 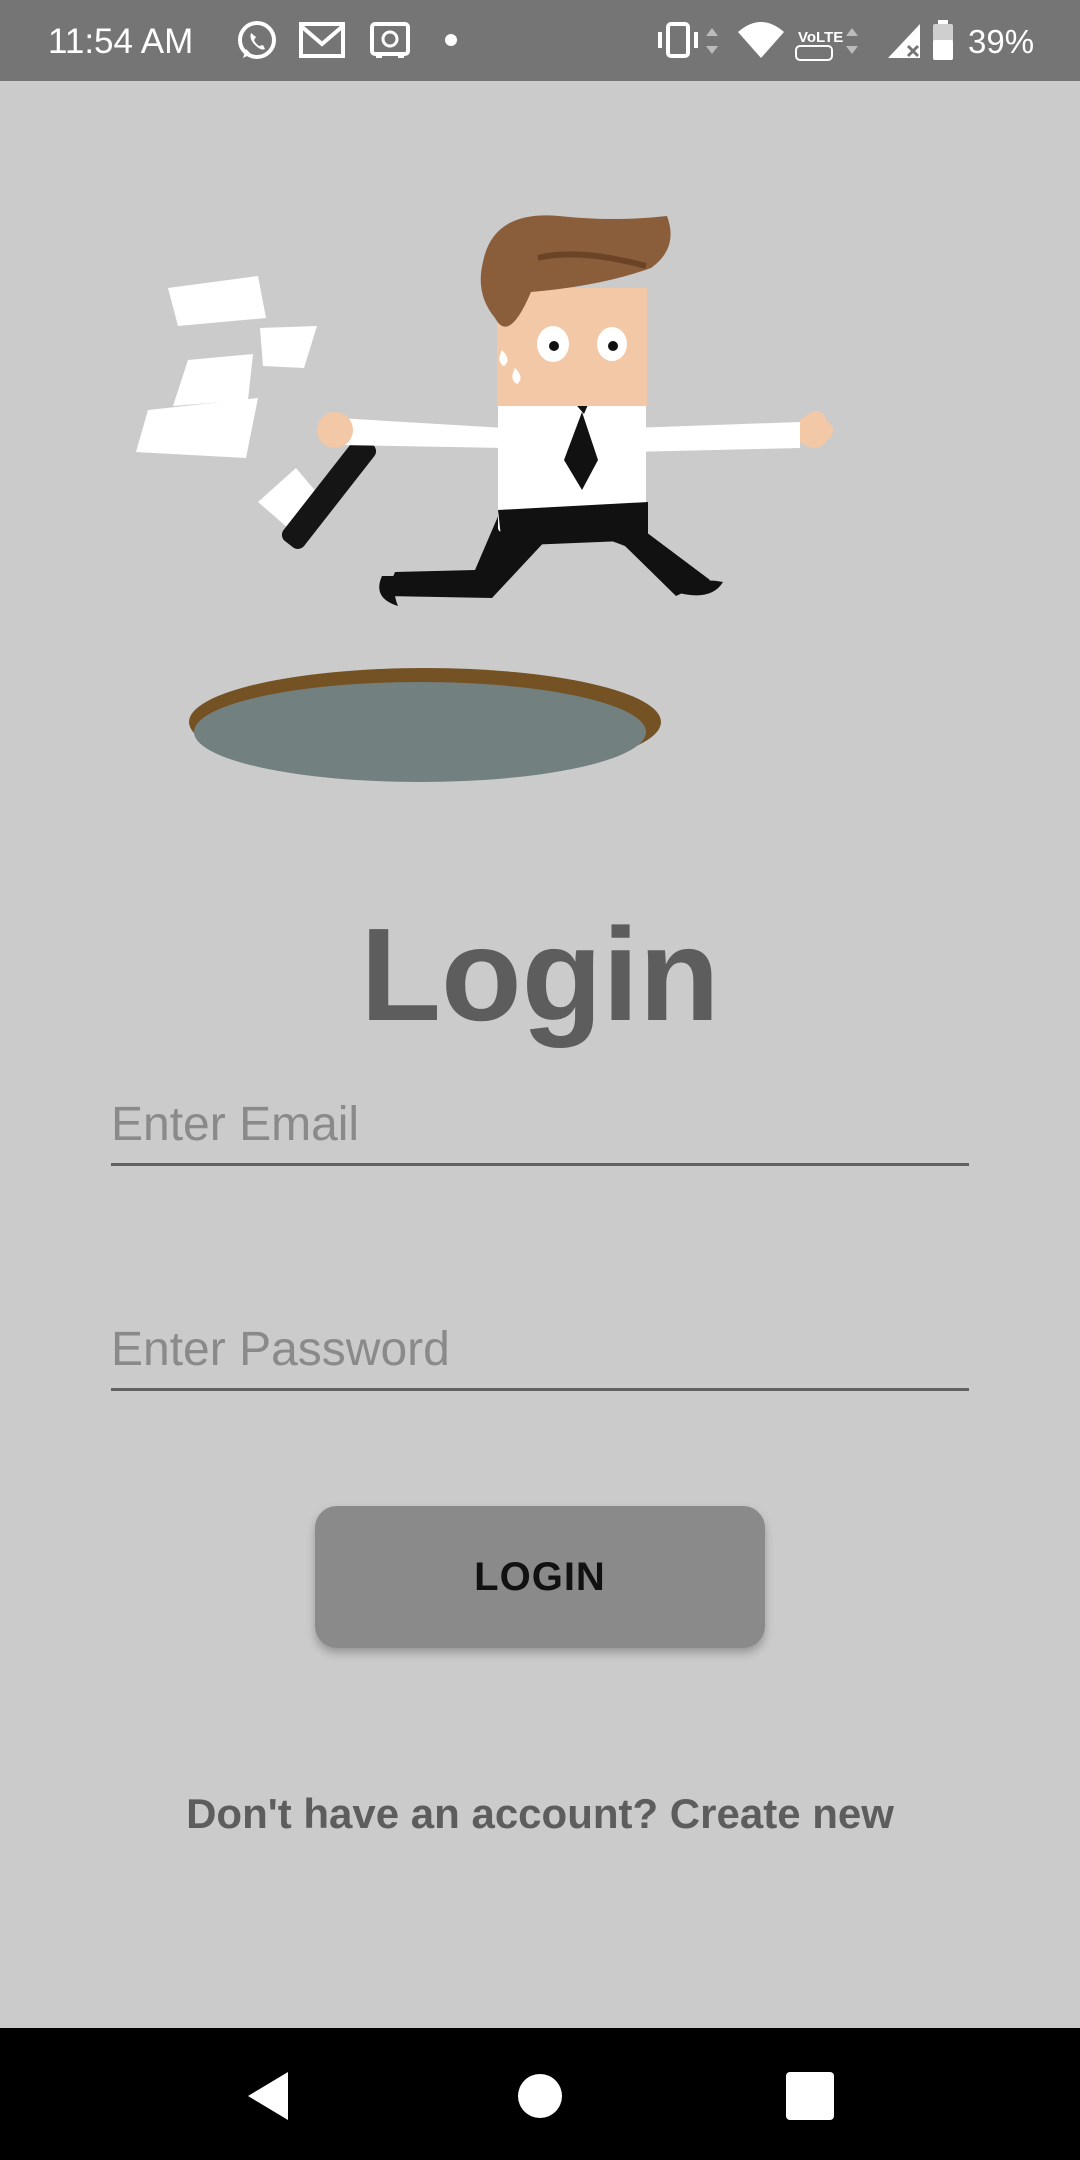 I want to click on back-icon, so click(x=270, y=2096).